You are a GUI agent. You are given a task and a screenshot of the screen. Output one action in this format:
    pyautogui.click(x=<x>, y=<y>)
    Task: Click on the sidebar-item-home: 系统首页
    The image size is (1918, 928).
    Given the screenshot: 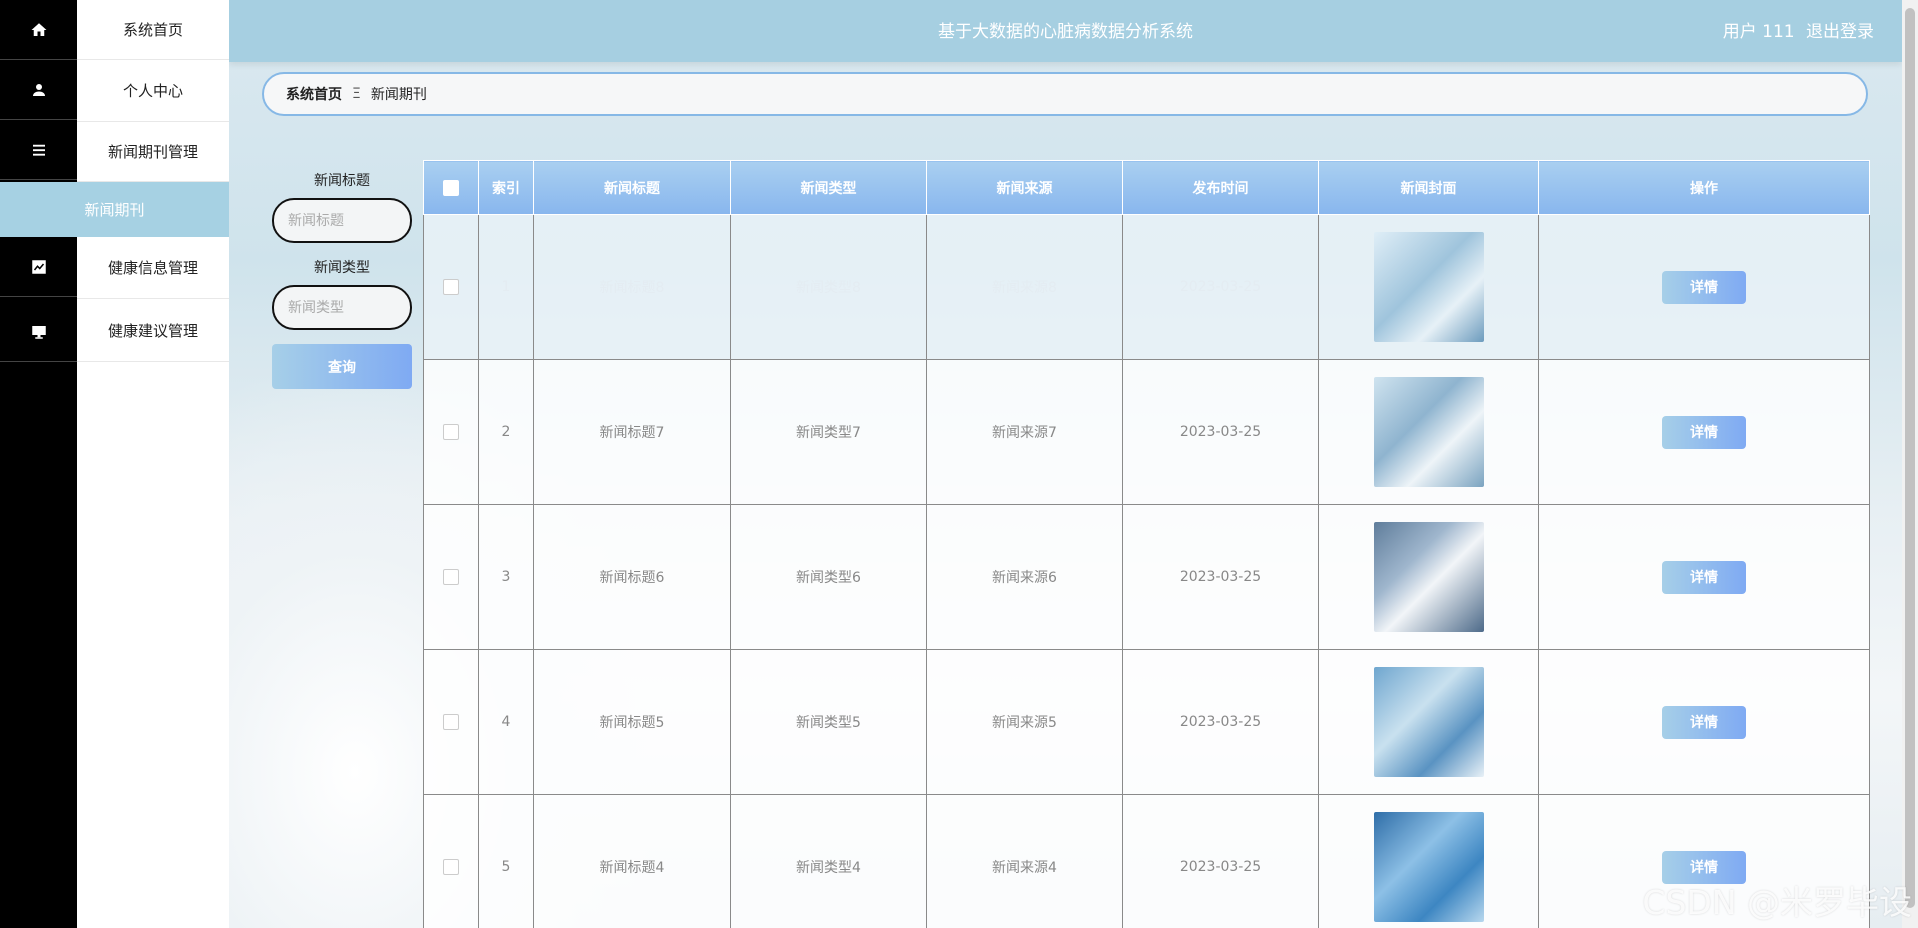 What is the action you would take?
    pyautogui.click(x=153, y=30)
    